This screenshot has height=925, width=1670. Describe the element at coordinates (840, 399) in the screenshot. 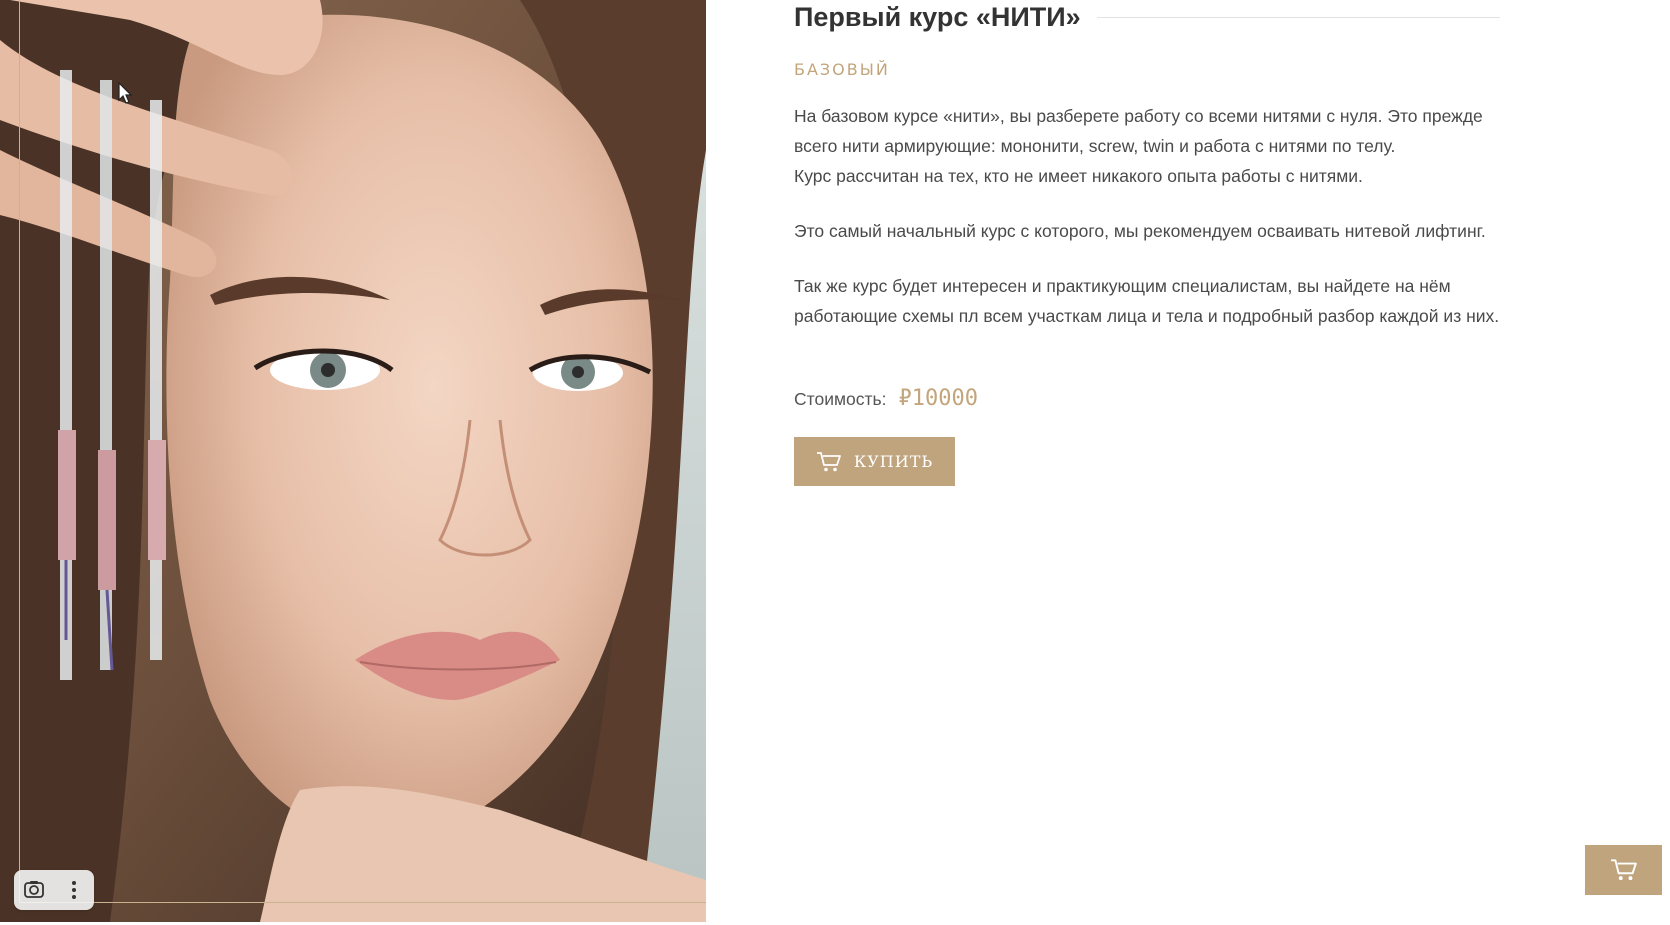

I see `price-label: Стоимость:` at that location.